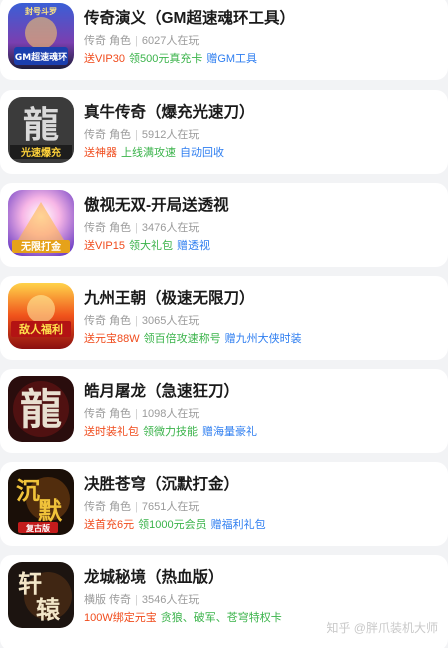 The height and width of the screenshot is (648, 448). What do you see at coordinates (41, 223) in the screenshot?
I see `warrior-icon: 无限打金` at bounding box center [41, 223].